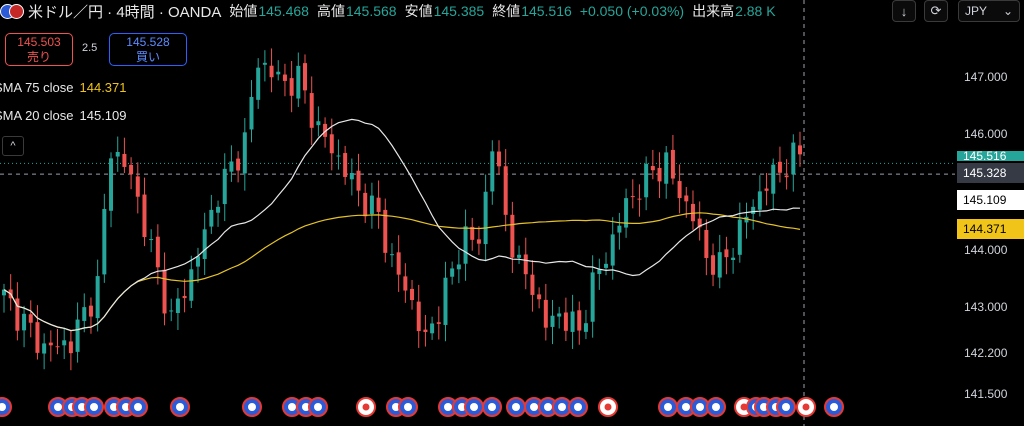 Image resolution: width=1024 pixels, height=426 pixels. I want to click on sma75-label: SMA 75 close, so click(37, 87).